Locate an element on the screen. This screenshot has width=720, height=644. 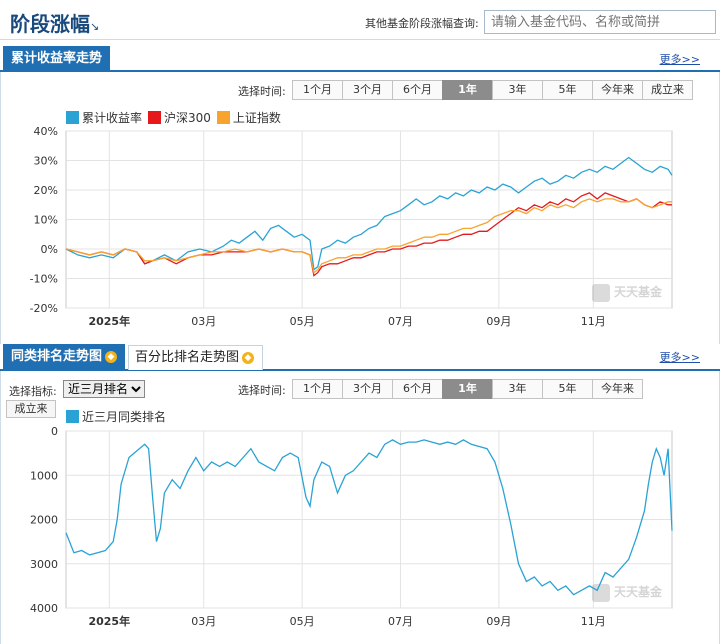
y-tick-label: 3000 is located at coordinates (44, 564).